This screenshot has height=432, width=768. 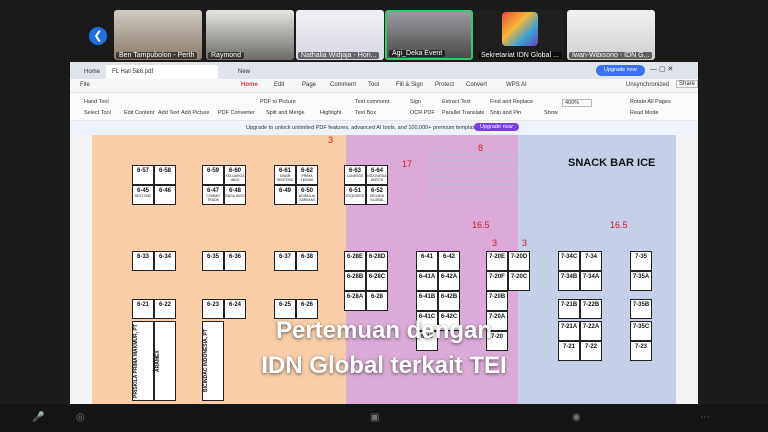 I want to click on booth: 6-59, so click(x=213, y=175).